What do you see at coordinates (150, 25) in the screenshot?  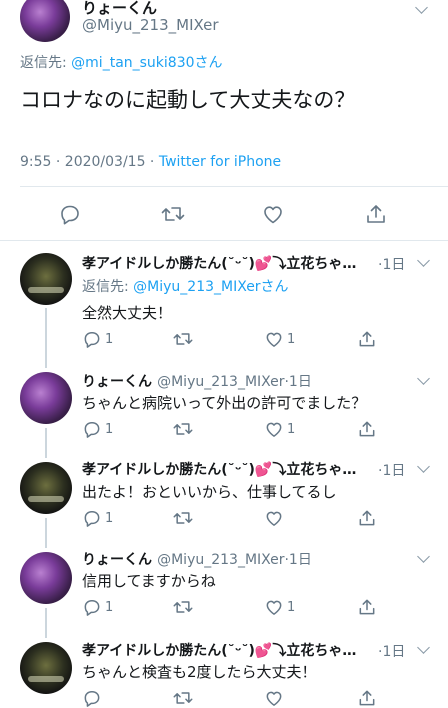 I see `main-tweet-author-handle: @Miyu_213_MIXer` at bounding box center [150, 25].